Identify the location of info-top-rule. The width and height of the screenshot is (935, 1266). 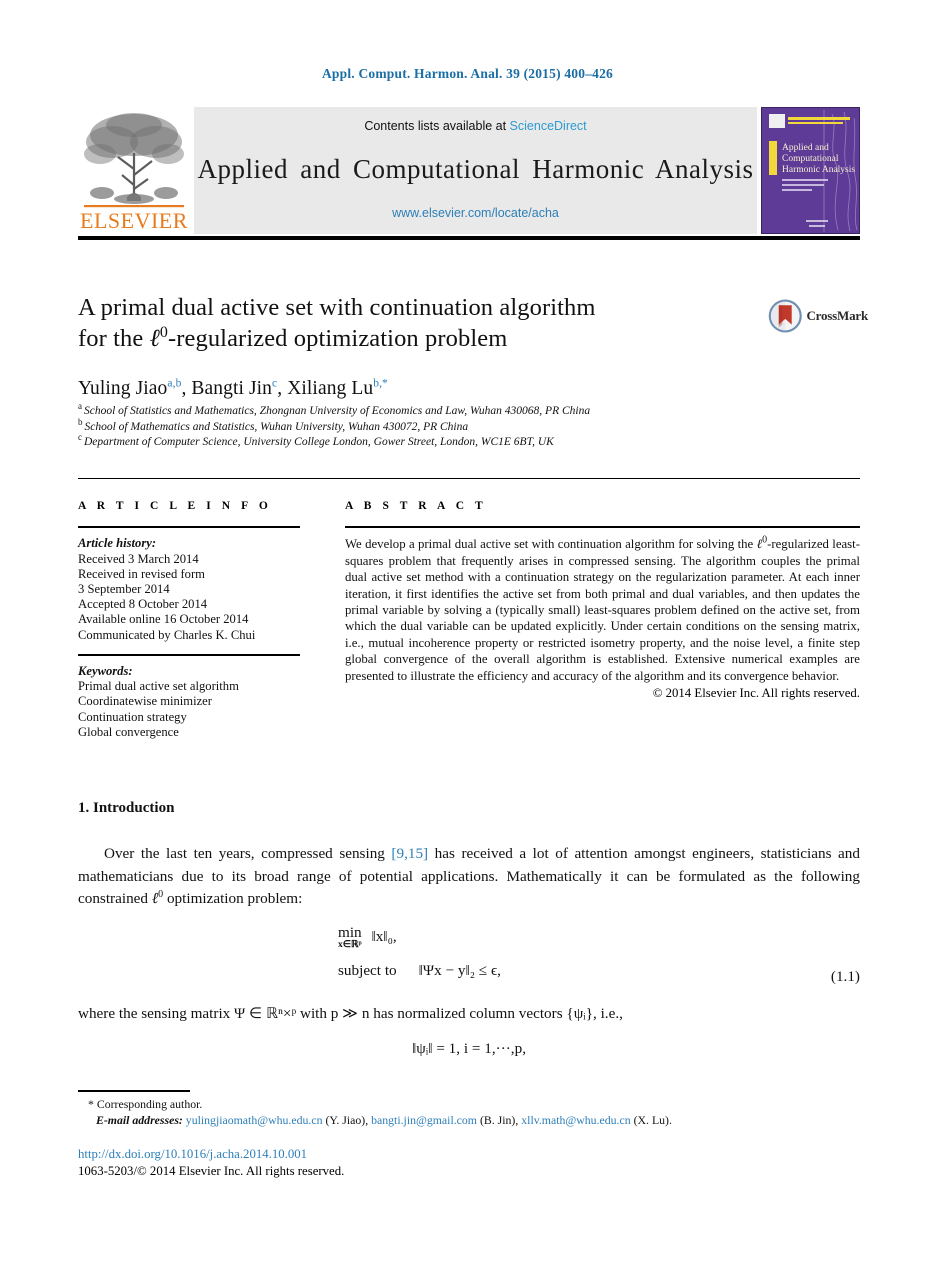
(469, 479).